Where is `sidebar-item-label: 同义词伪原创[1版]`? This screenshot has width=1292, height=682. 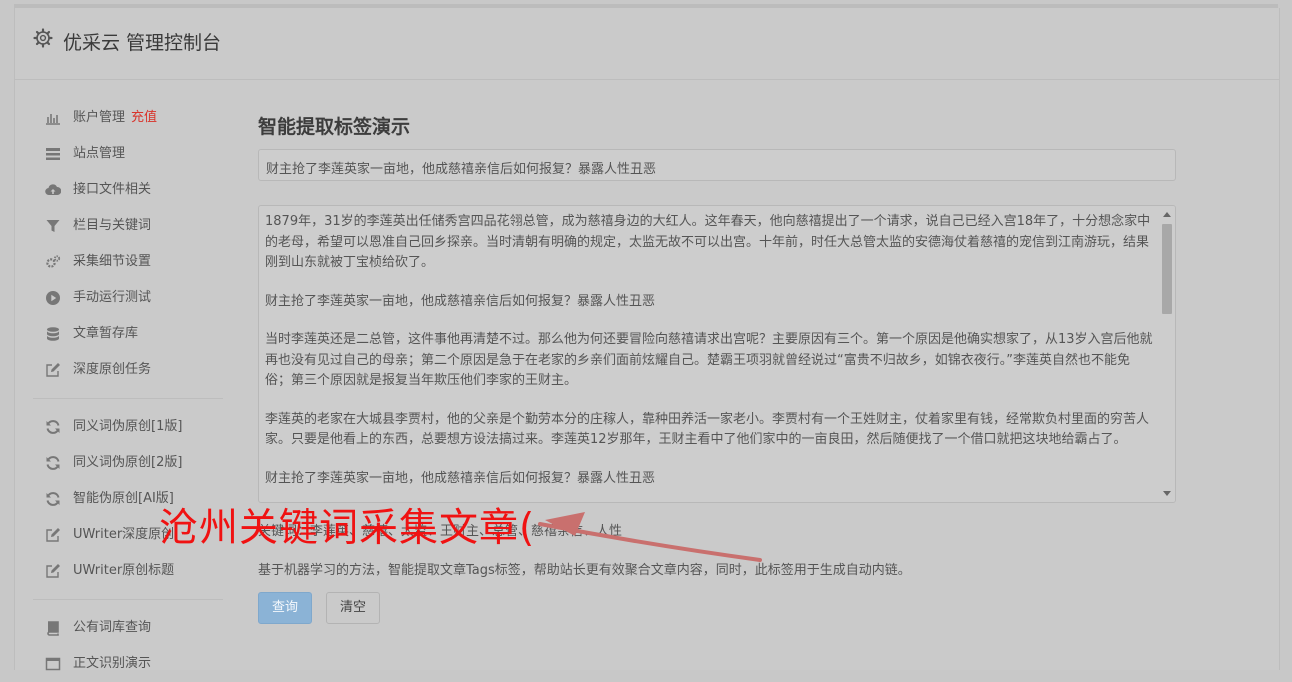
sidebar-item-label: 同义词伪原创[1版] is located at coordinates (128, 426).